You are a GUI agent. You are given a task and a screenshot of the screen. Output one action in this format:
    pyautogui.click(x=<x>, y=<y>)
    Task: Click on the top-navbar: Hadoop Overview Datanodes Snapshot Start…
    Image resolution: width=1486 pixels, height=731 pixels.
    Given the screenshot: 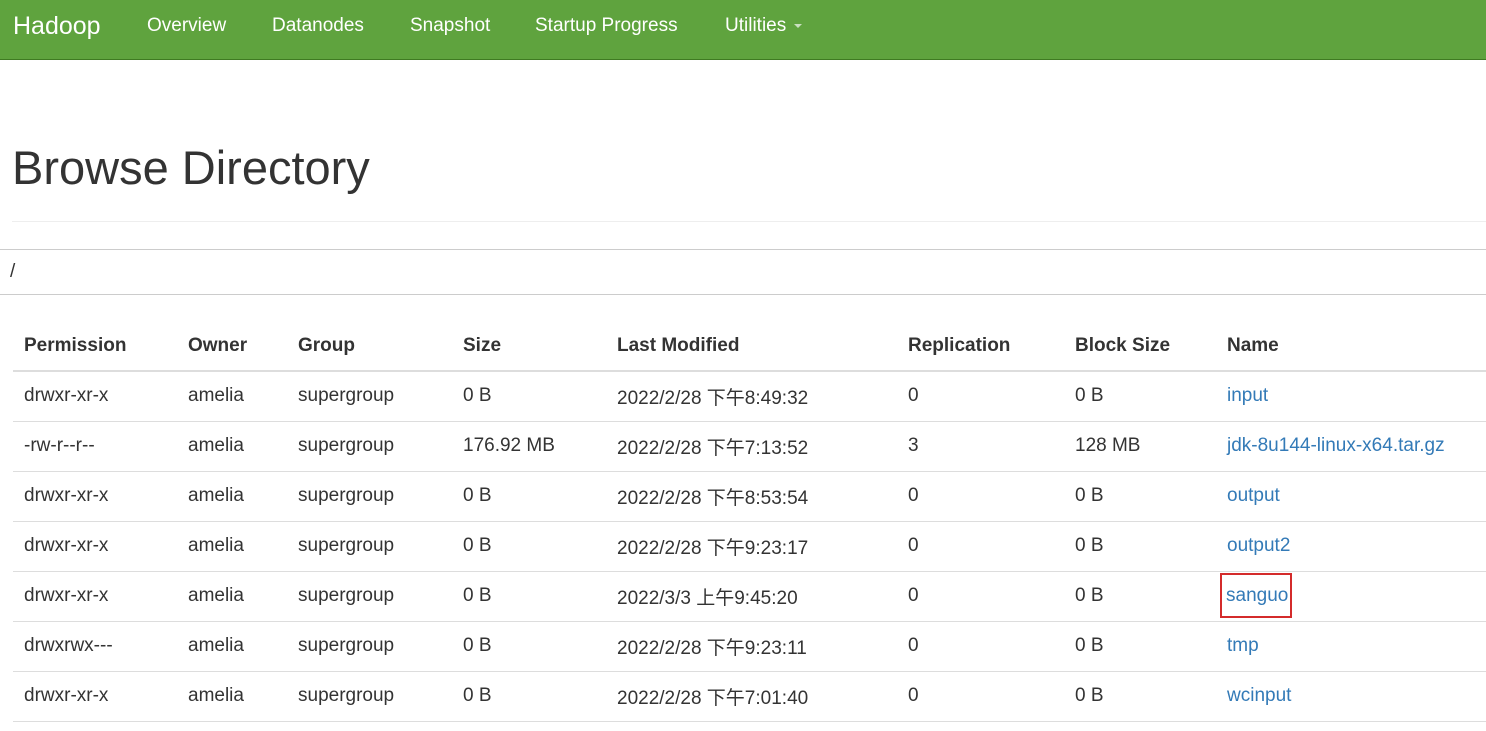 What is the action you would take?
    pyautogui.click(x=743, y=30)
    